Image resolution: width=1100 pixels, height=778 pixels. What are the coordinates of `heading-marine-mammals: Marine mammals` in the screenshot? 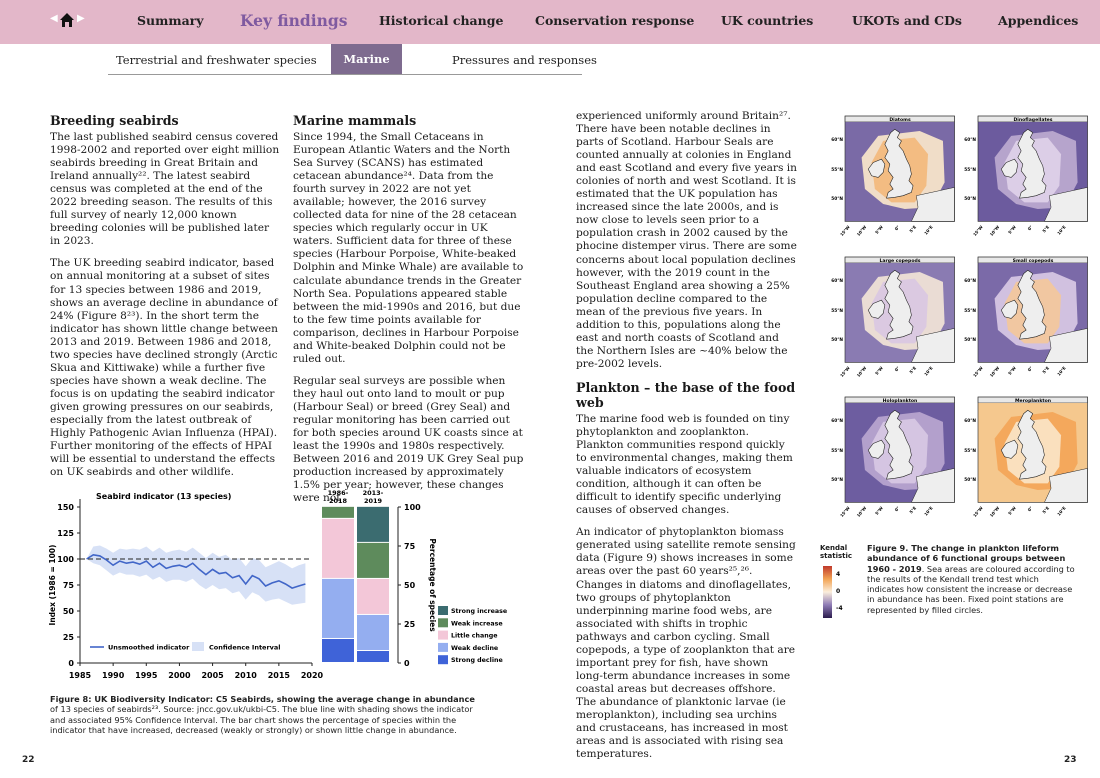 It's located at (355, 120).